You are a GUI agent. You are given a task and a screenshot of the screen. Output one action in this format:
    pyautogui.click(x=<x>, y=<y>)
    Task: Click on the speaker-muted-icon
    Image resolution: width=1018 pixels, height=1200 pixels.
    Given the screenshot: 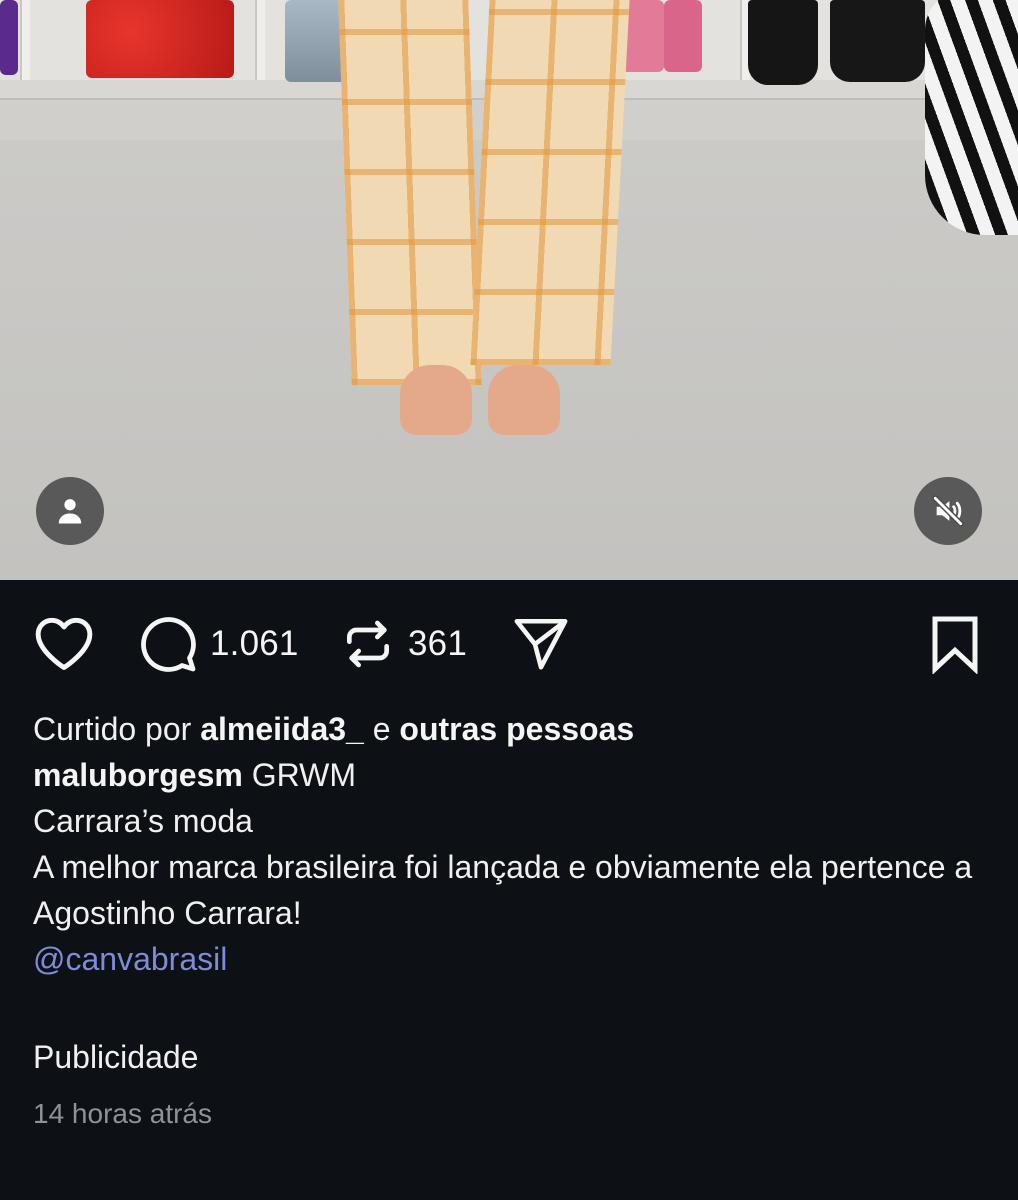 What is the action you would take?
    pyautogui.click(x=948, y=511)
    